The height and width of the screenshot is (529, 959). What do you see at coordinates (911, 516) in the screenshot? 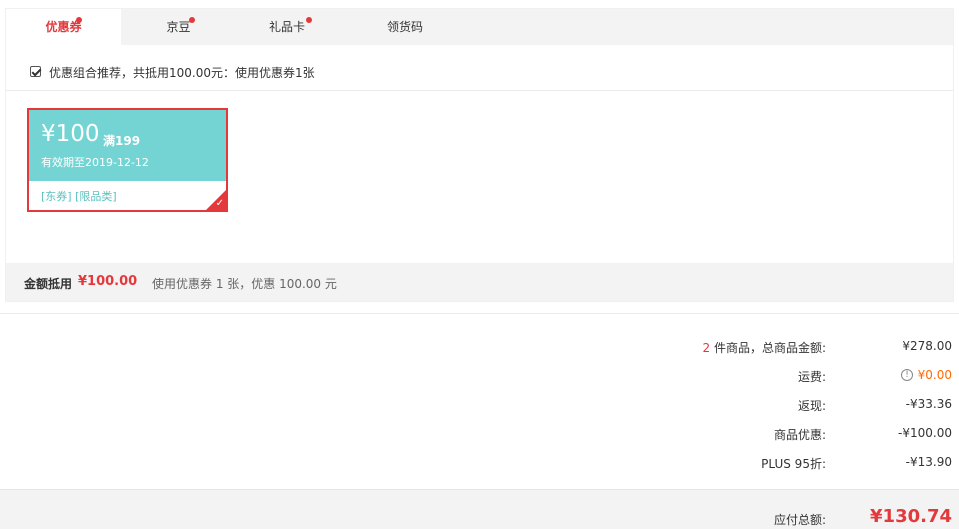
I see `payable-amount: ¥130.74` at bounding box center [911, 516].